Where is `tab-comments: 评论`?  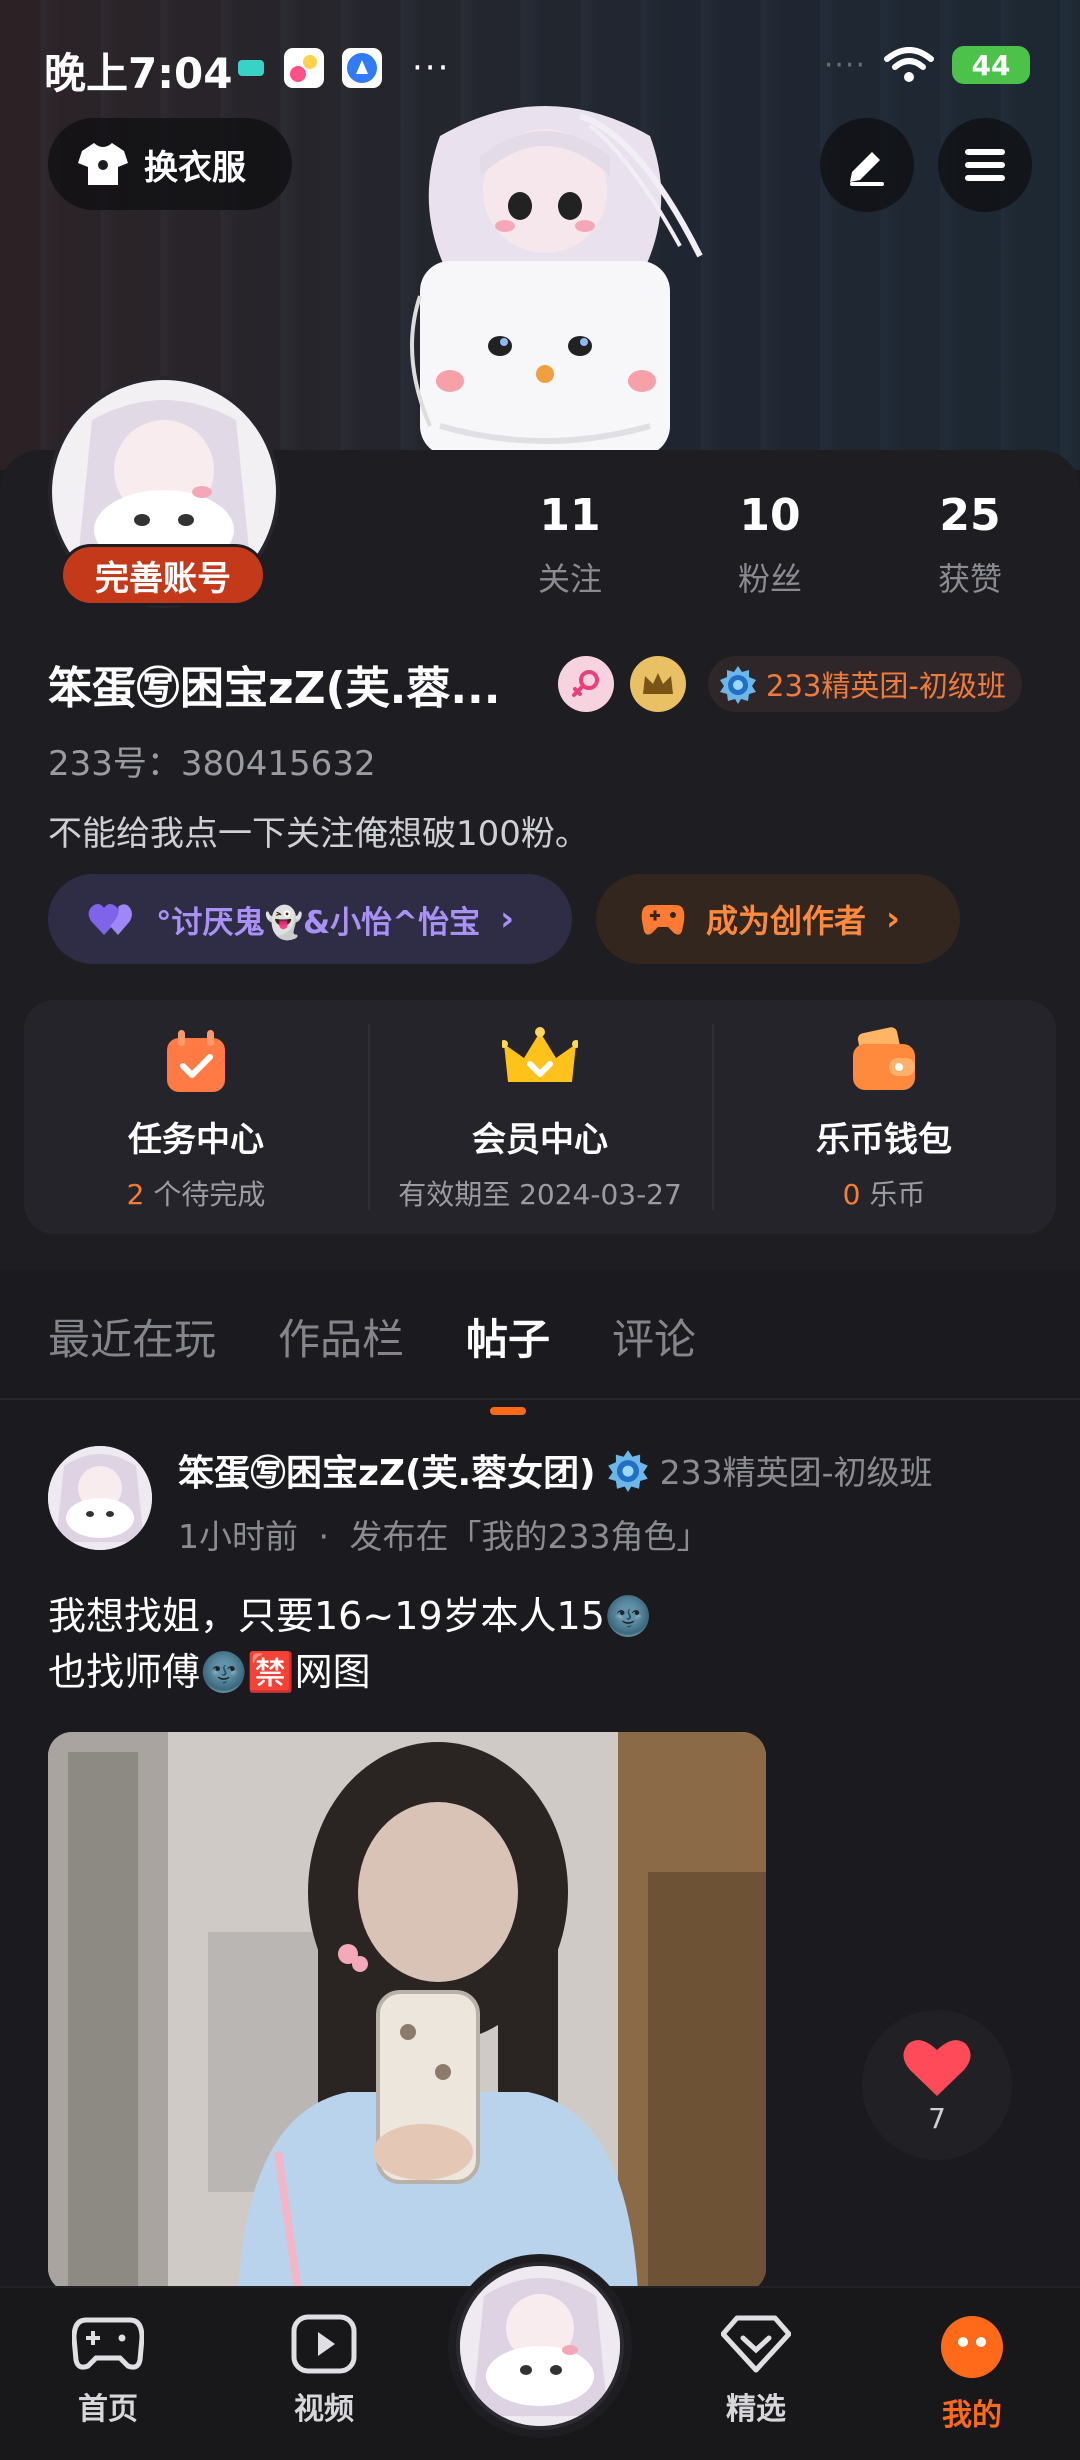
tab-comments: 评论 is located at coordinates (654, 1336).